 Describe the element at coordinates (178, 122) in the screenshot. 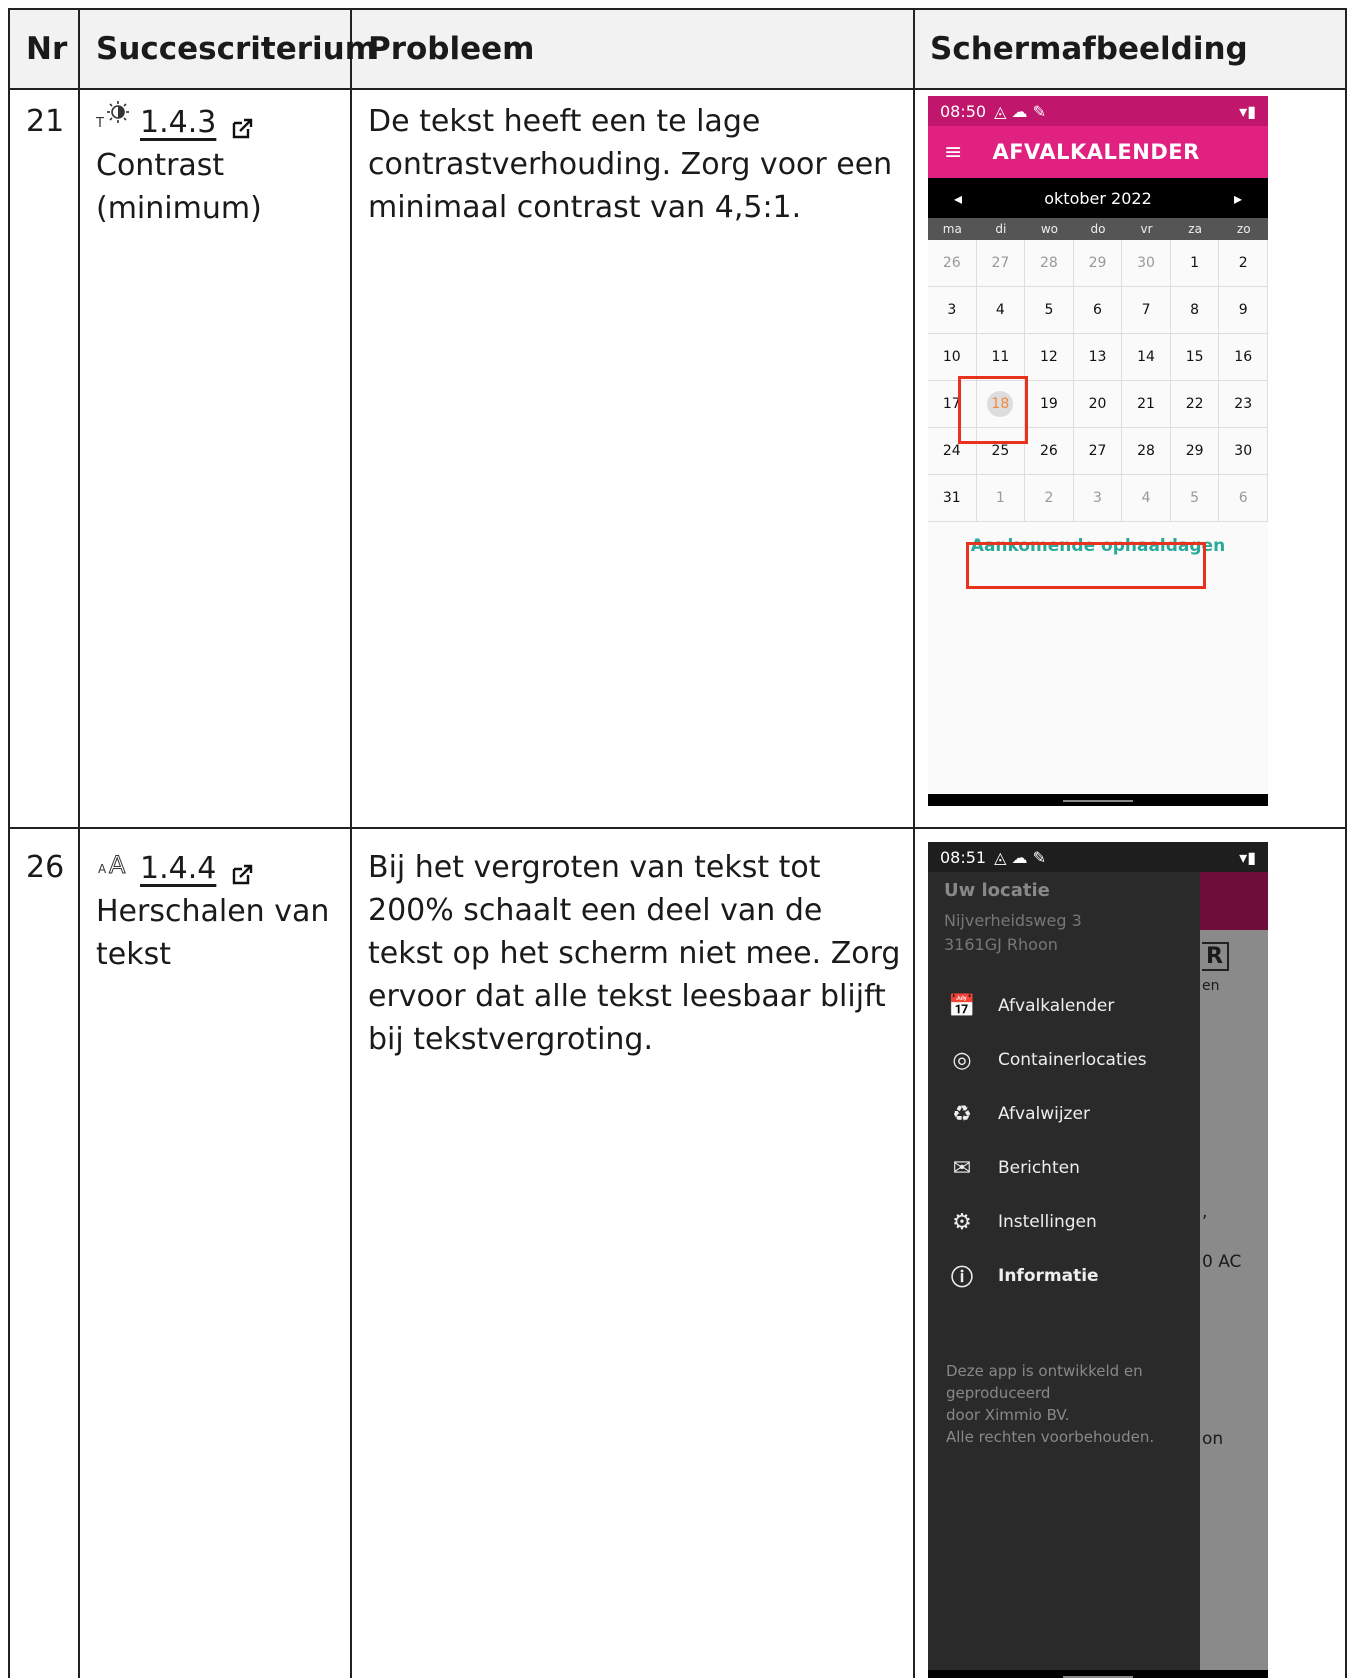

I see `criterion-link-1-4-3: 1.4.3` at that location.